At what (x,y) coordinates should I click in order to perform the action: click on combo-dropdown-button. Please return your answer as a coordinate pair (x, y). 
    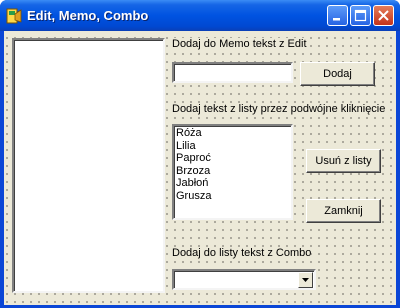
    Looking at the image, I should click on (305, 280).